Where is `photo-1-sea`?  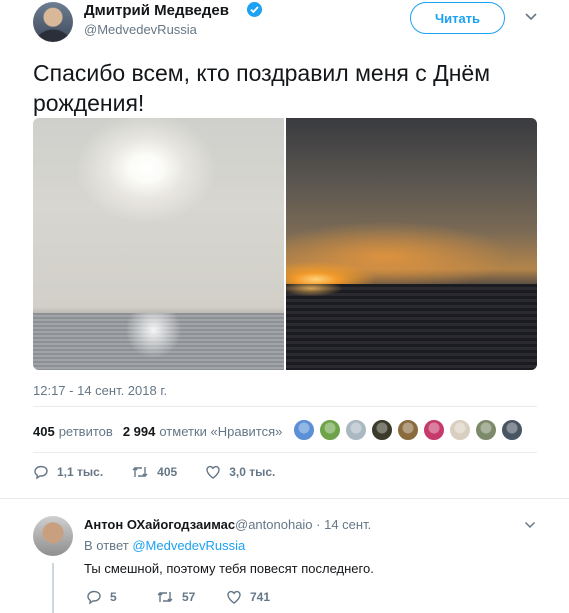
photo-1-sea is located at coordinates (158, 341).